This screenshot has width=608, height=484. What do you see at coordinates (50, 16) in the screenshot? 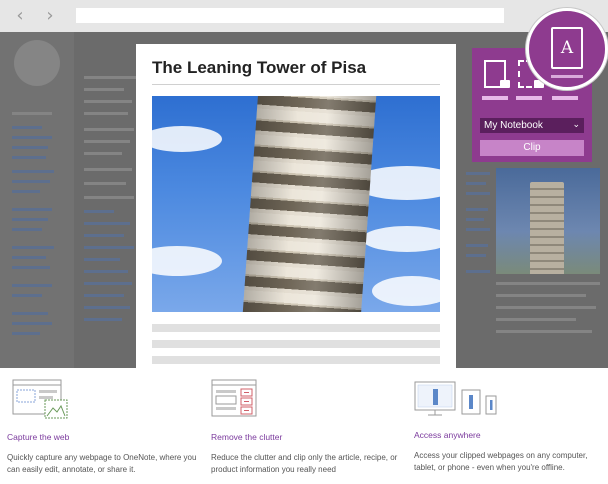
I see `chevron-right-icon: ›` at bounding box center [50, 16].